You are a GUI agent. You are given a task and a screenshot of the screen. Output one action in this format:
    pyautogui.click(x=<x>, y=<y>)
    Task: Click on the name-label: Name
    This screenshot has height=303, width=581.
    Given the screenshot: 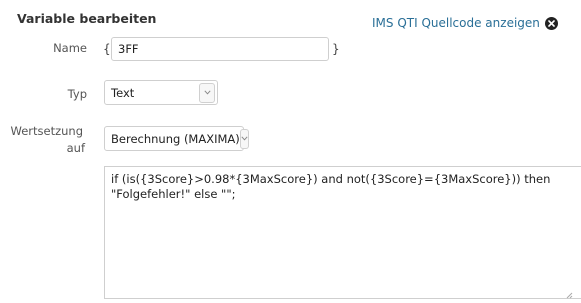 What is the action you would take?
    pyautogui.click(x=70, y=48)
    